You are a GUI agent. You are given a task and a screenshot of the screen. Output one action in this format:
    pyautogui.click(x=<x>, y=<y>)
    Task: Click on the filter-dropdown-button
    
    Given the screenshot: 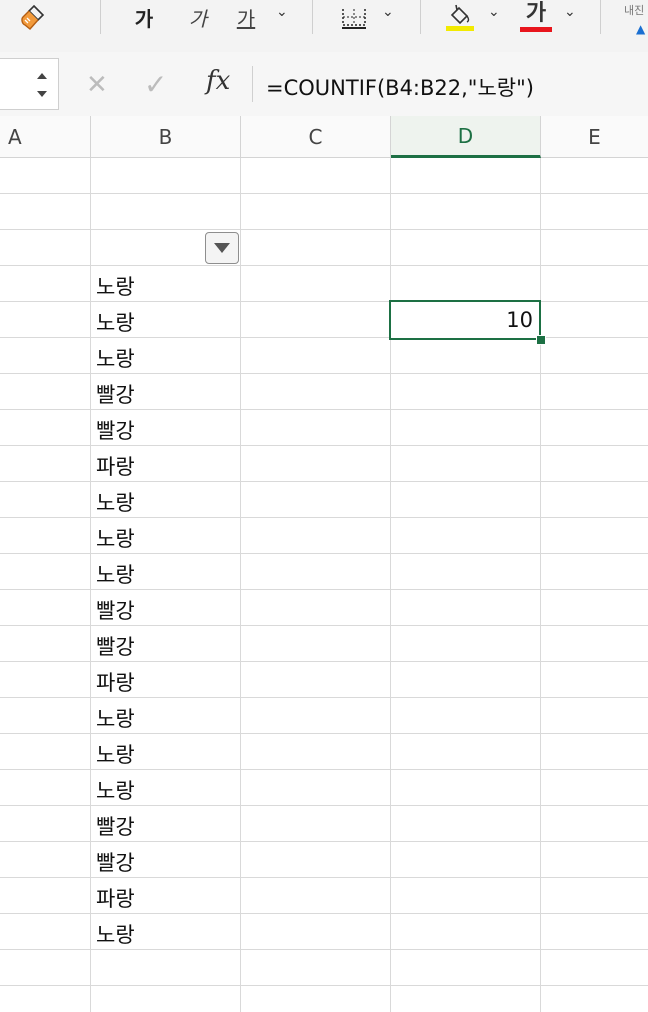 What is the action you would take?
    pyautogui.click(x=222, y=248)
    